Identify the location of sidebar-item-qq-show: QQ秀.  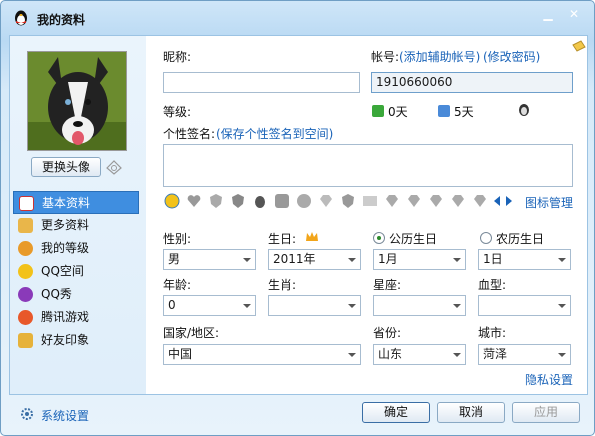
(76, 294).